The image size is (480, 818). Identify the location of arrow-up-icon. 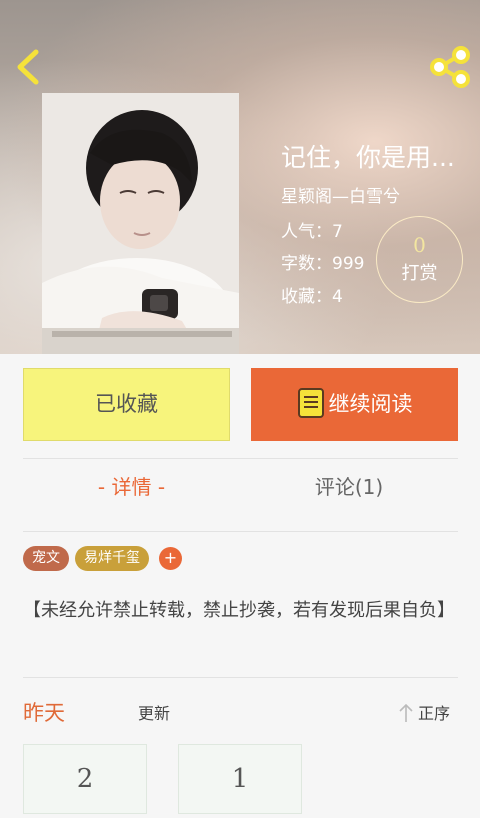
(406, 712).